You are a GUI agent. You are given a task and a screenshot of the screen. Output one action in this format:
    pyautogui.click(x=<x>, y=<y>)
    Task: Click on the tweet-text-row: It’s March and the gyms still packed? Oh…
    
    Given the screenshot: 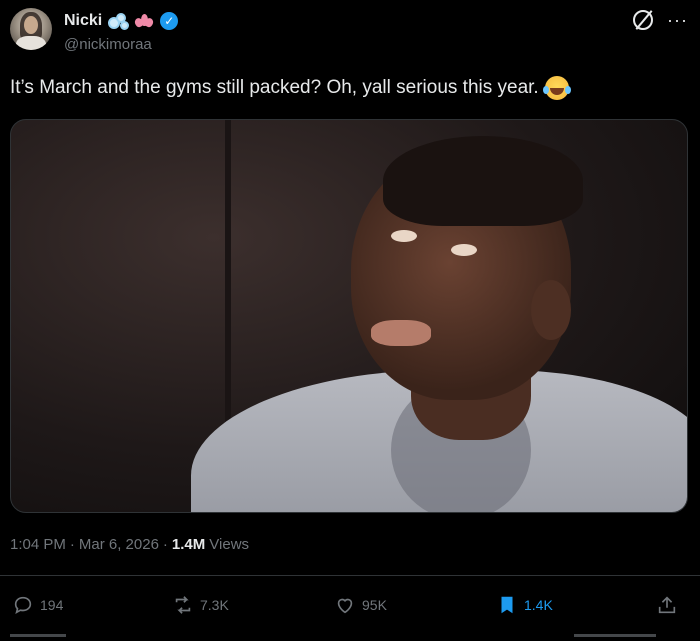 What is the action you would take?
    pyautogui.click(x=289, y=88)
    